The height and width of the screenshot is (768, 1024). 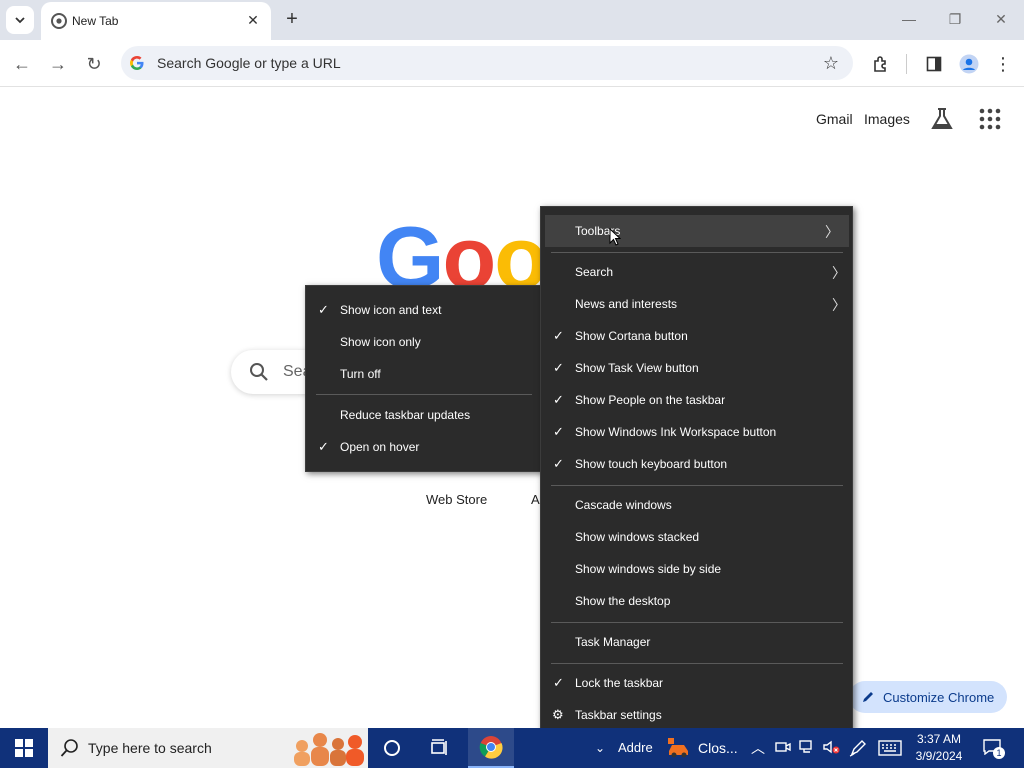 What do you see at coordinates (292, 19) in the screenshot?
I see `new-tab-button: +` at bounding box center [292, 19].